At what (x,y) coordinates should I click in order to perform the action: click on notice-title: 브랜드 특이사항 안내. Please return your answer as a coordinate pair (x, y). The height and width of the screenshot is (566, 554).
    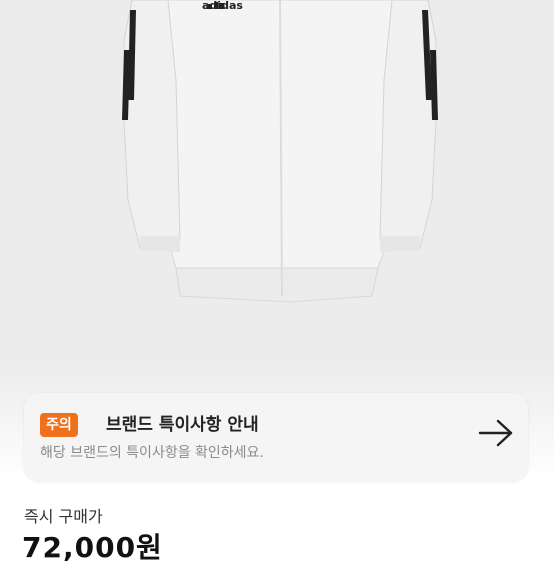
    Looking at the image, I should click on (182, 425).